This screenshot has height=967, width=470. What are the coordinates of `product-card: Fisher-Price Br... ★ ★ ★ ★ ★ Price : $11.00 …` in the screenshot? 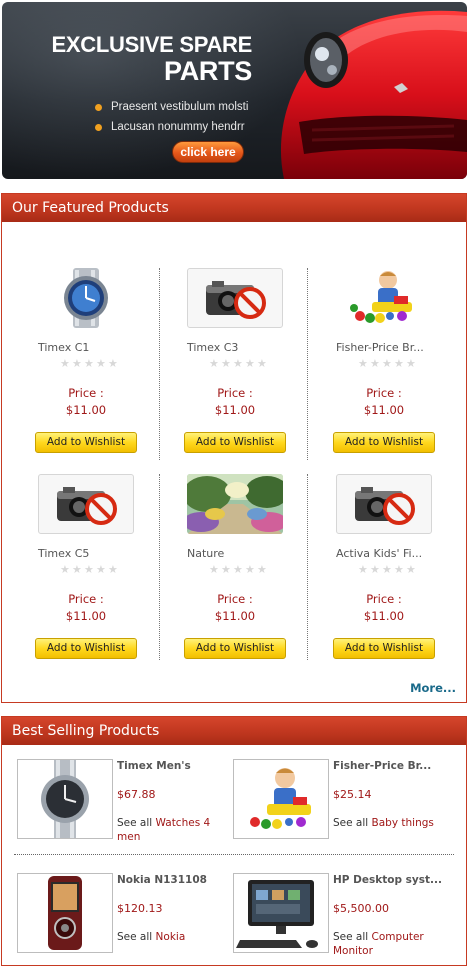 It's located at (401, 368).